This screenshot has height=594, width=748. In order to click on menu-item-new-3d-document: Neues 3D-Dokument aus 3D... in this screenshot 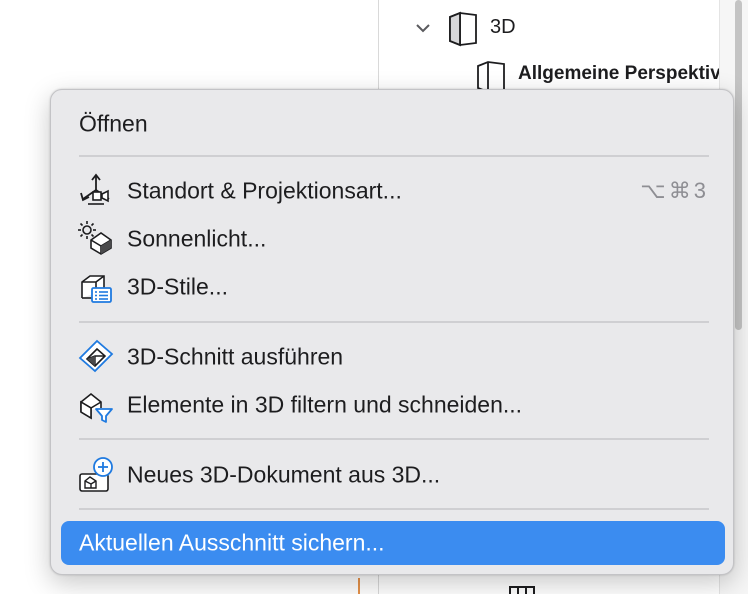, I will do `click(392, 475)`.